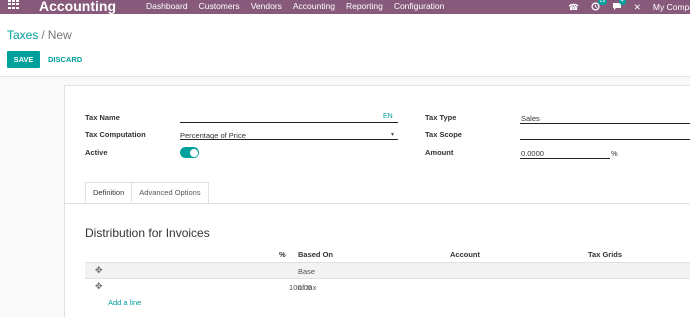  Describe the element at coordinates (530, 118) in the screenshot. I see `tax-type-value: Sales` at that location.